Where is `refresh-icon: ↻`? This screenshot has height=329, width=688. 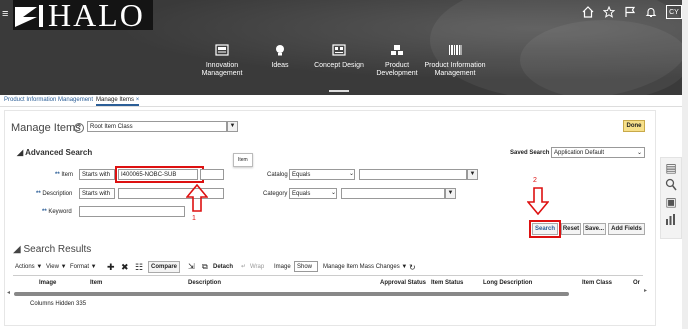 refresh-icon: ↻ is located at coordinates (412, 267).